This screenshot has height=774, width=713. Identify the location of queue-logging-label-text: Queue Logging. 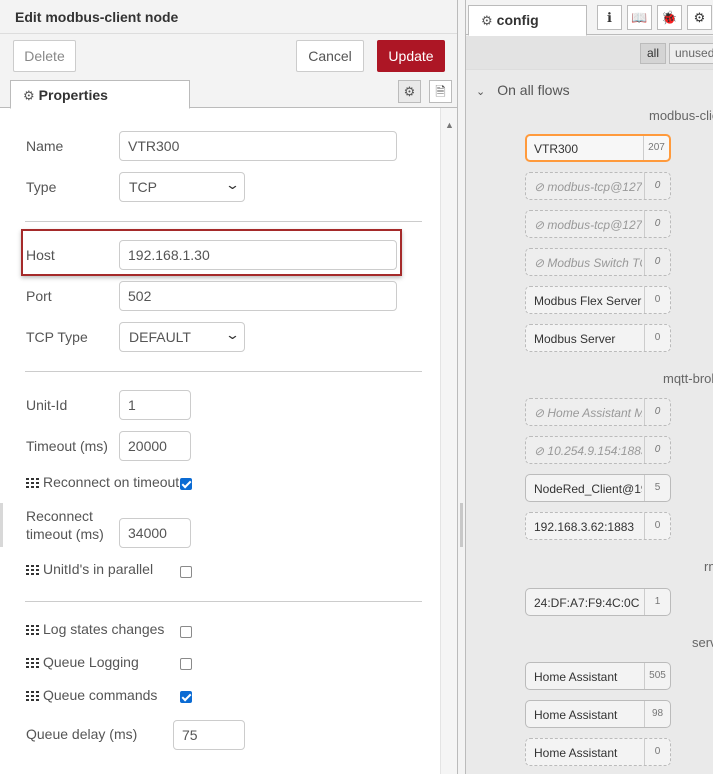
(91, 662).